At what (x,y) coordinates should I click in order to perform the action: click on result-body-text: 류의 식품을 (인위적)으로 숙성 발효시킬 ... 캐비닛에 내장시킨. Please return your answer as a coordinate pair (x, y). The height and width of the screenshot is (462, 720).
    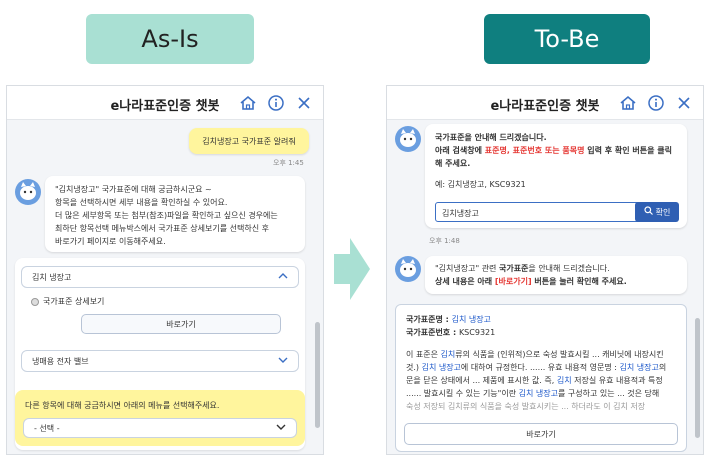
    Looking at the image, I should click on (559, 354).